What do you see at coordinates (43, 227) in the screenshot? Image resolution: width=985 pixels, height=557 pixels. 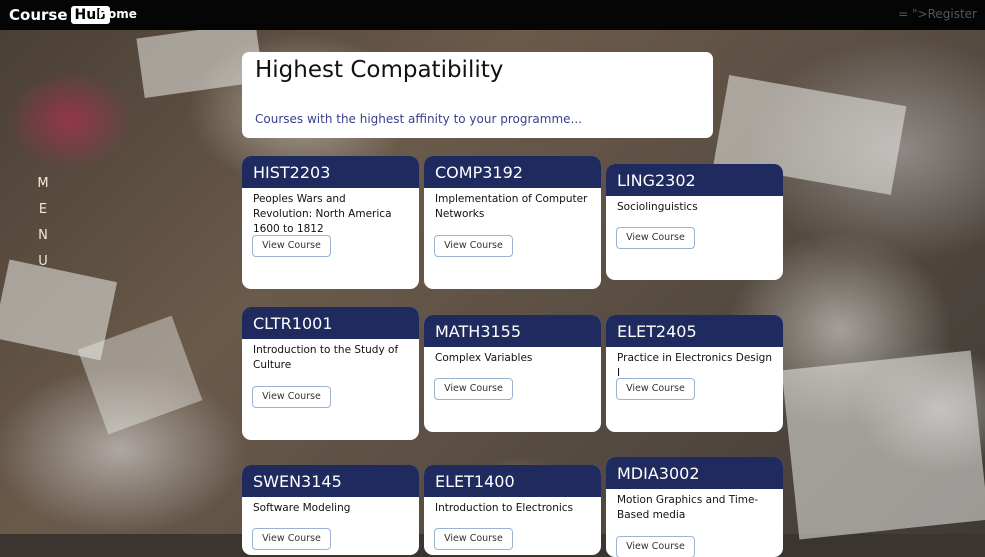 I see `side-menu-toggle: M E N U` at bounding box center [43, 227].